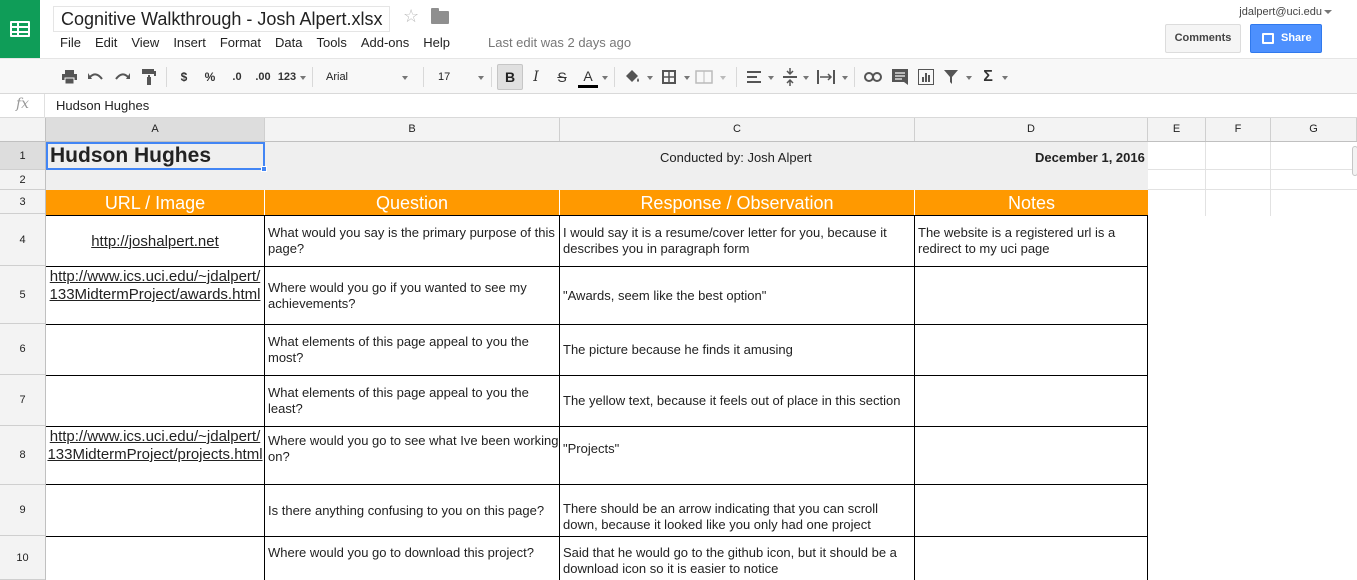  What do you see at coordinates (23, 129) in the screenshot?
I see `select-all-corner` at bounding box center [23, 129].